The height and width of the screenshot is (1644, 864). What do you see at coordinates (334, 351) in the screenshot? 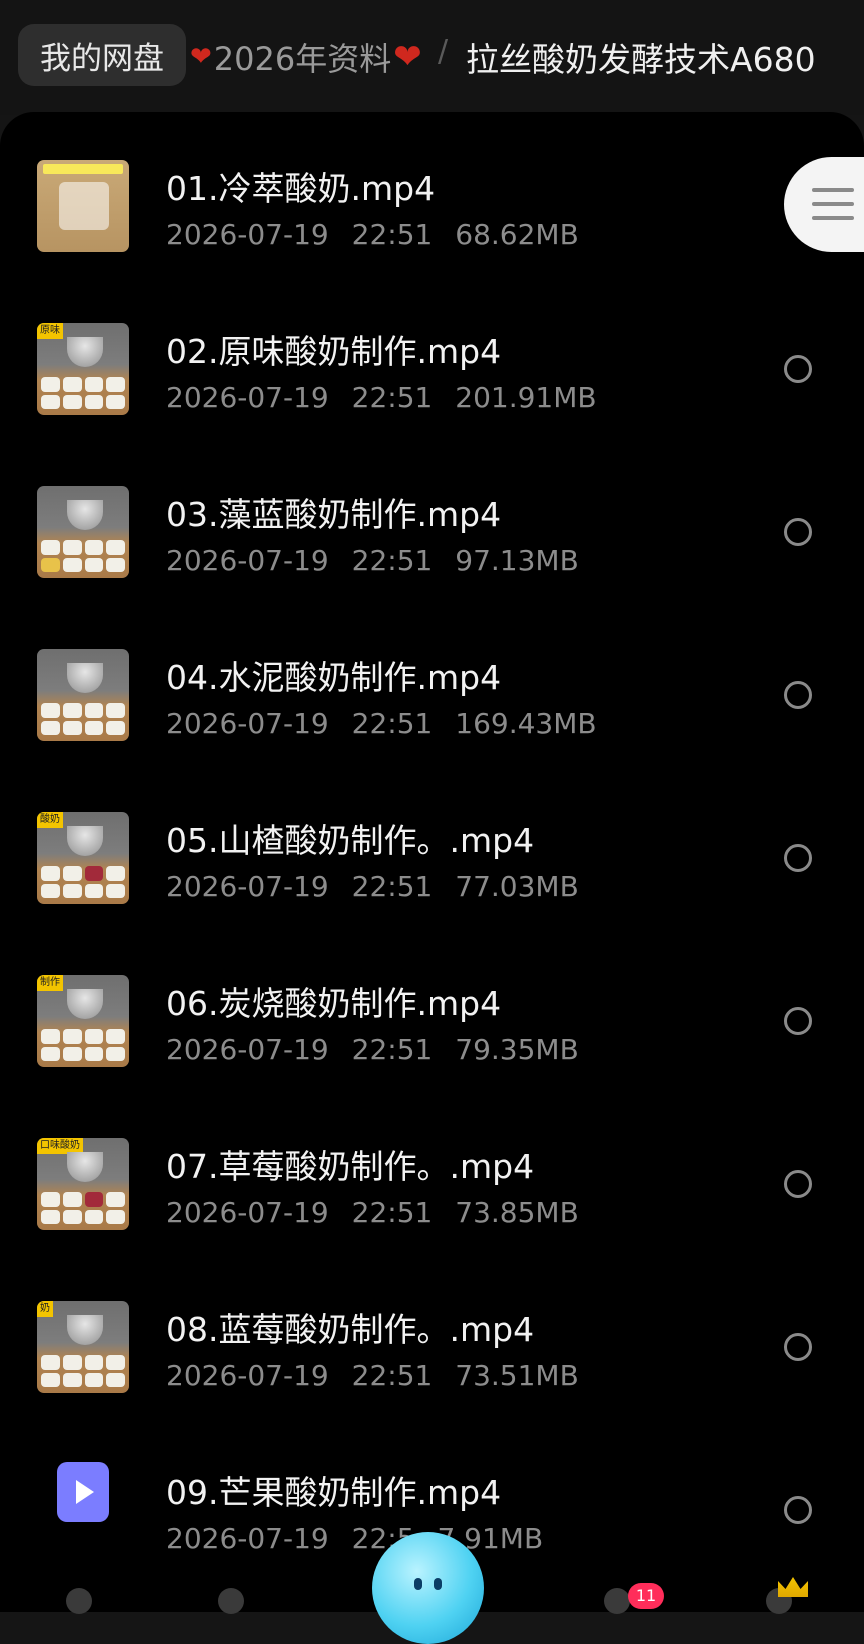
I see `file-name: 02.原味酸奶制作.mp4` at bounding box center [334, 351].